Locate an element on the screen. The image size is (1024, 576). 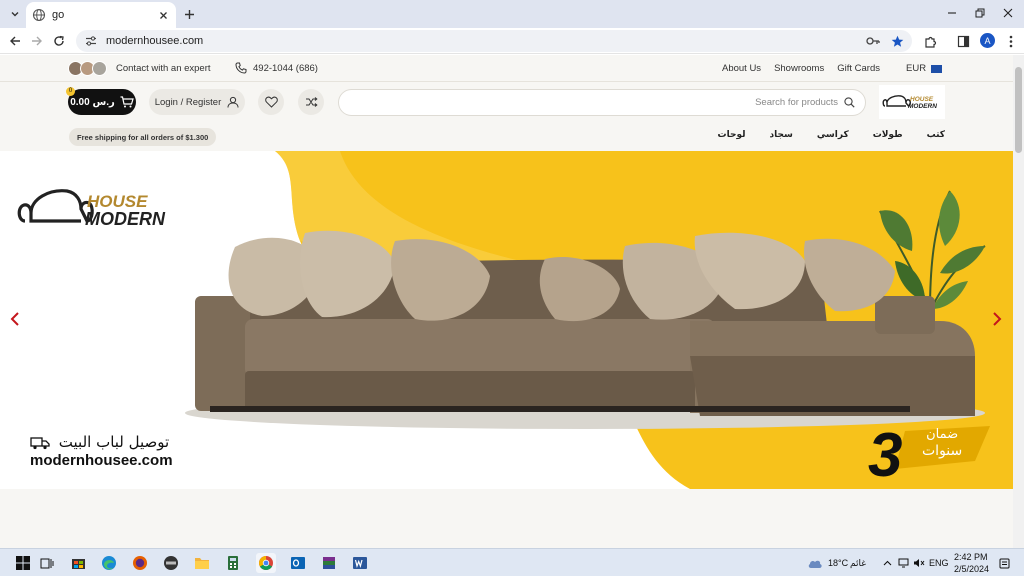
tab-title: go is located at coordinates (58, 15).